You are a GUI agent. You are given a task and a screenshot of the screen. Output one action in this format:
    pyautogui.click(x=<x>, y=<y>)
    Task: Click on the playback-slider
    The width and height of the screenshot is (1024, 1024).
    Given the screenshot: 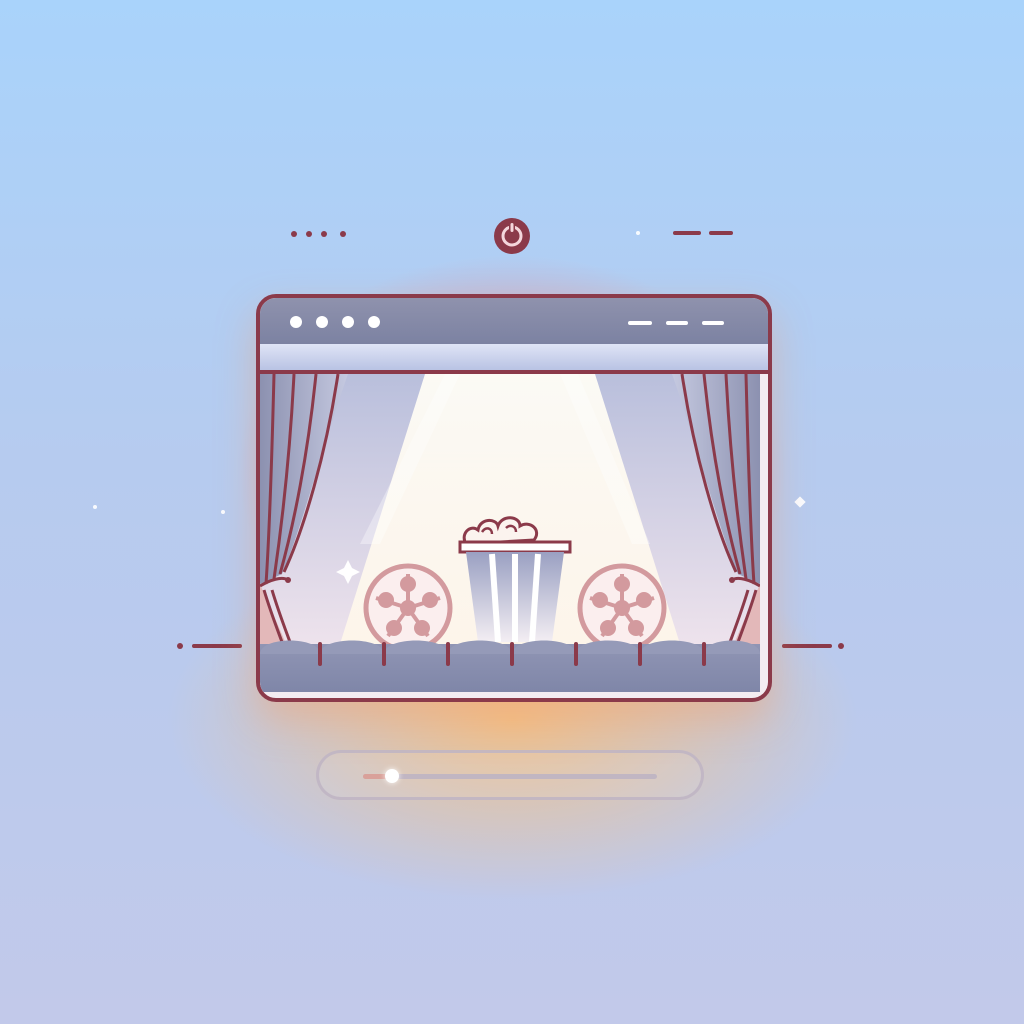 What is the action you would take?
    pyautogui.click(x=510, y=775)
    